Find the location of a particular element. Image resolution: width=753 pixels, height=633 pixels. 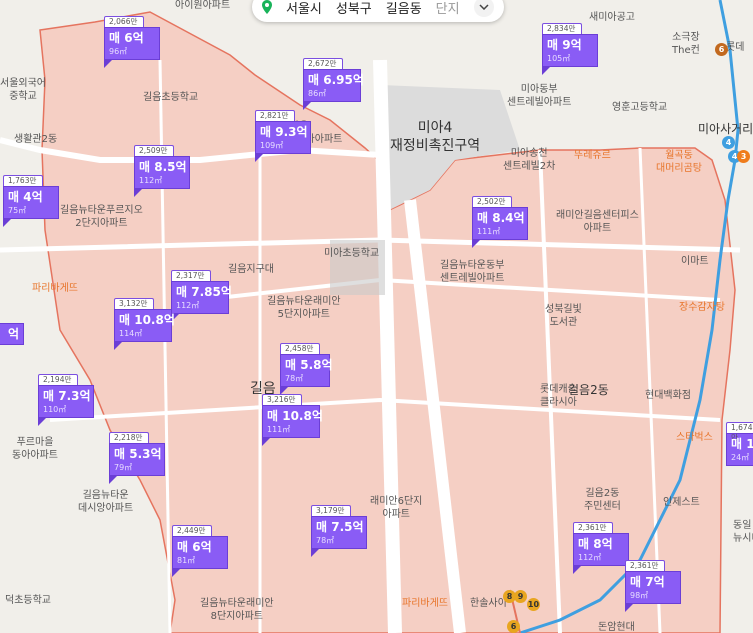

marker-price: 매 9억 is located at coordinates (564, 45).